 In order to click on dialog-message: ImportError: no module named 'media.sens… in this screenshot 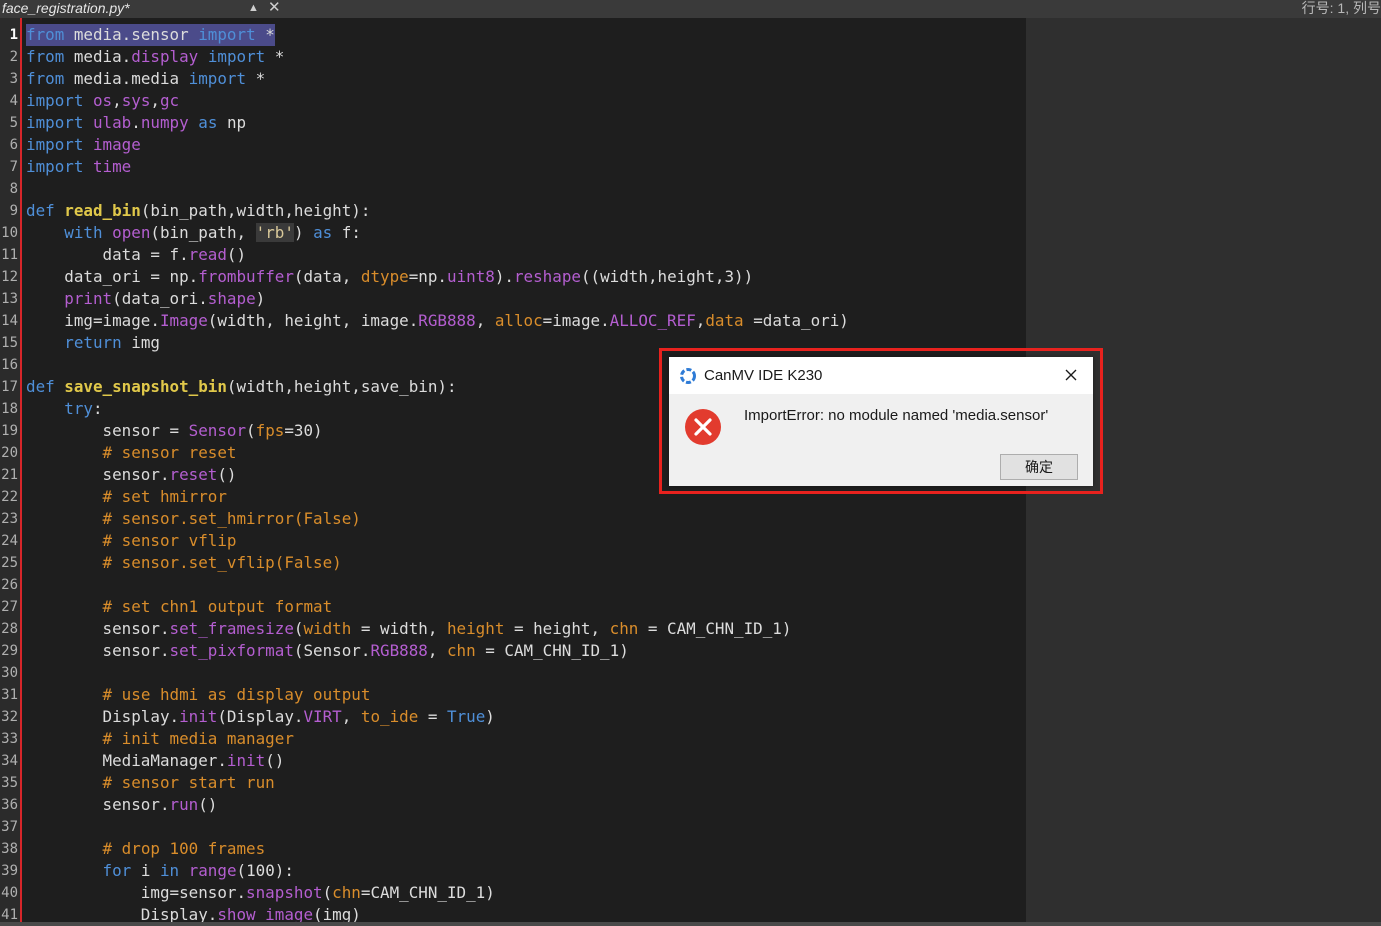, I will do `click(896, 415)`.